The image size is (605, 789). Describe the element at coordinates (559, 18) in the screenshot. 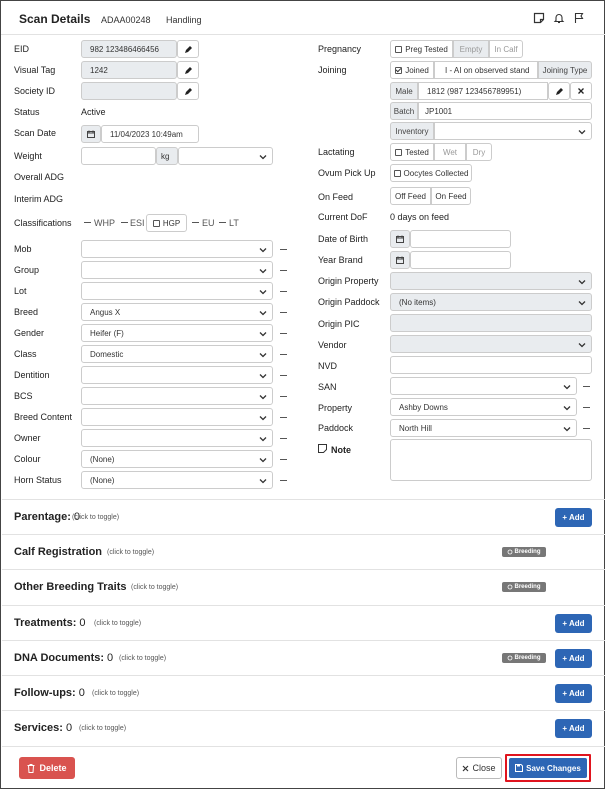

I see `bell-icon` at that location.